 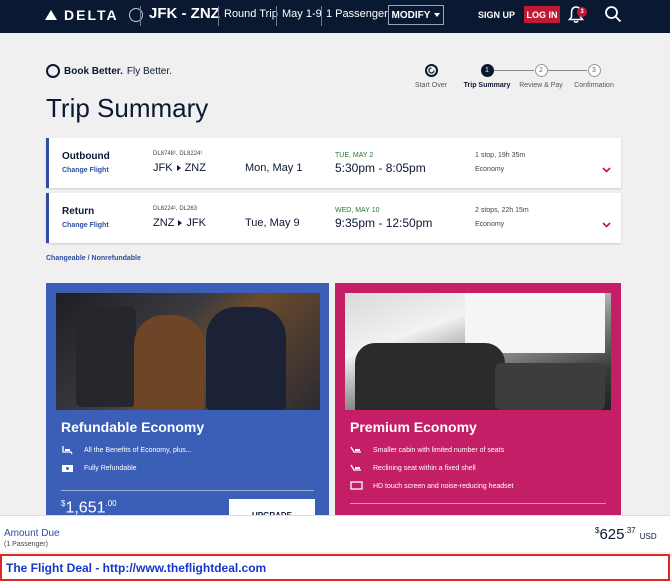 What do you see at coordinates (184, 13) in the screenshot?
I see `route-summary: JFK - ZNZ` at bounding box center [184, 13].